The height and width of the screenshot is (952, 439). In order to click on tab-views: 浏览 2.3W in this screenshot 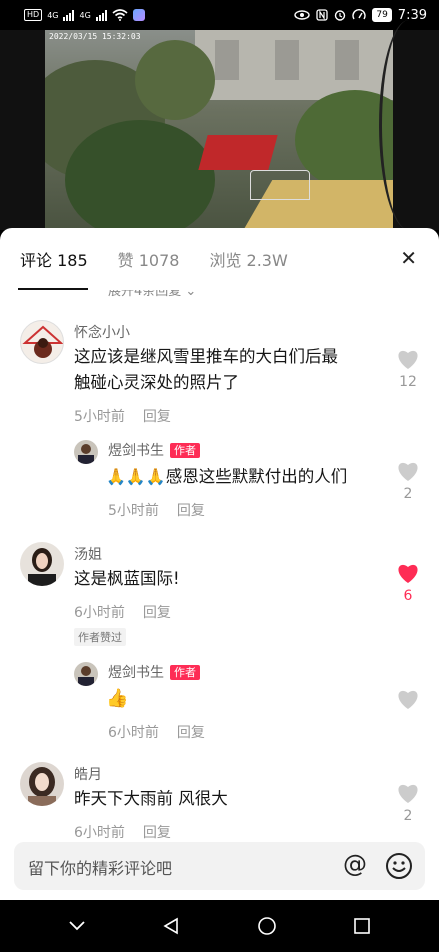, I will do `click(248, 259)`.